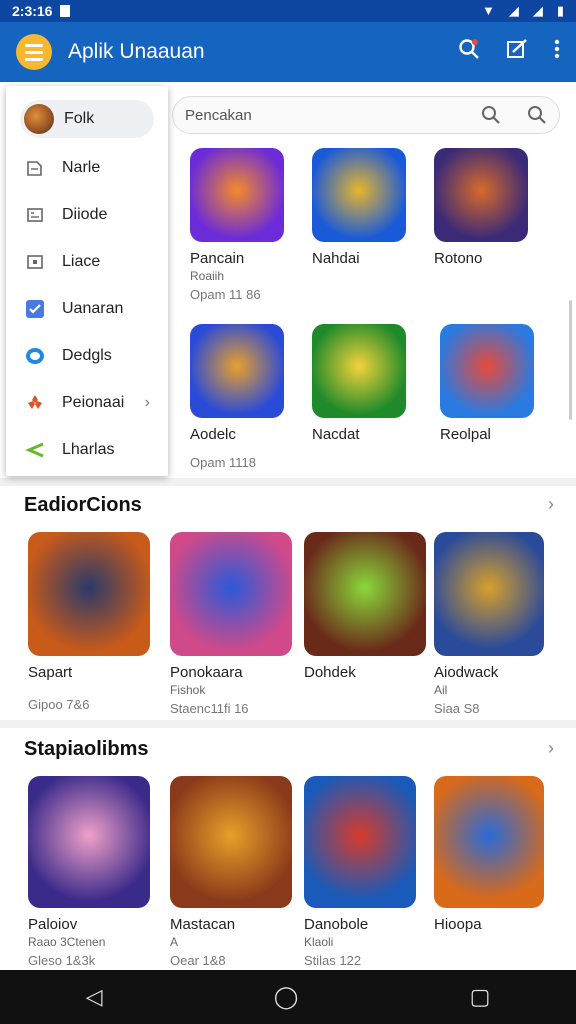  Describe the element at coordinates (336, 258) in the screenshot. I see `app-title: Nahdai` at that location.